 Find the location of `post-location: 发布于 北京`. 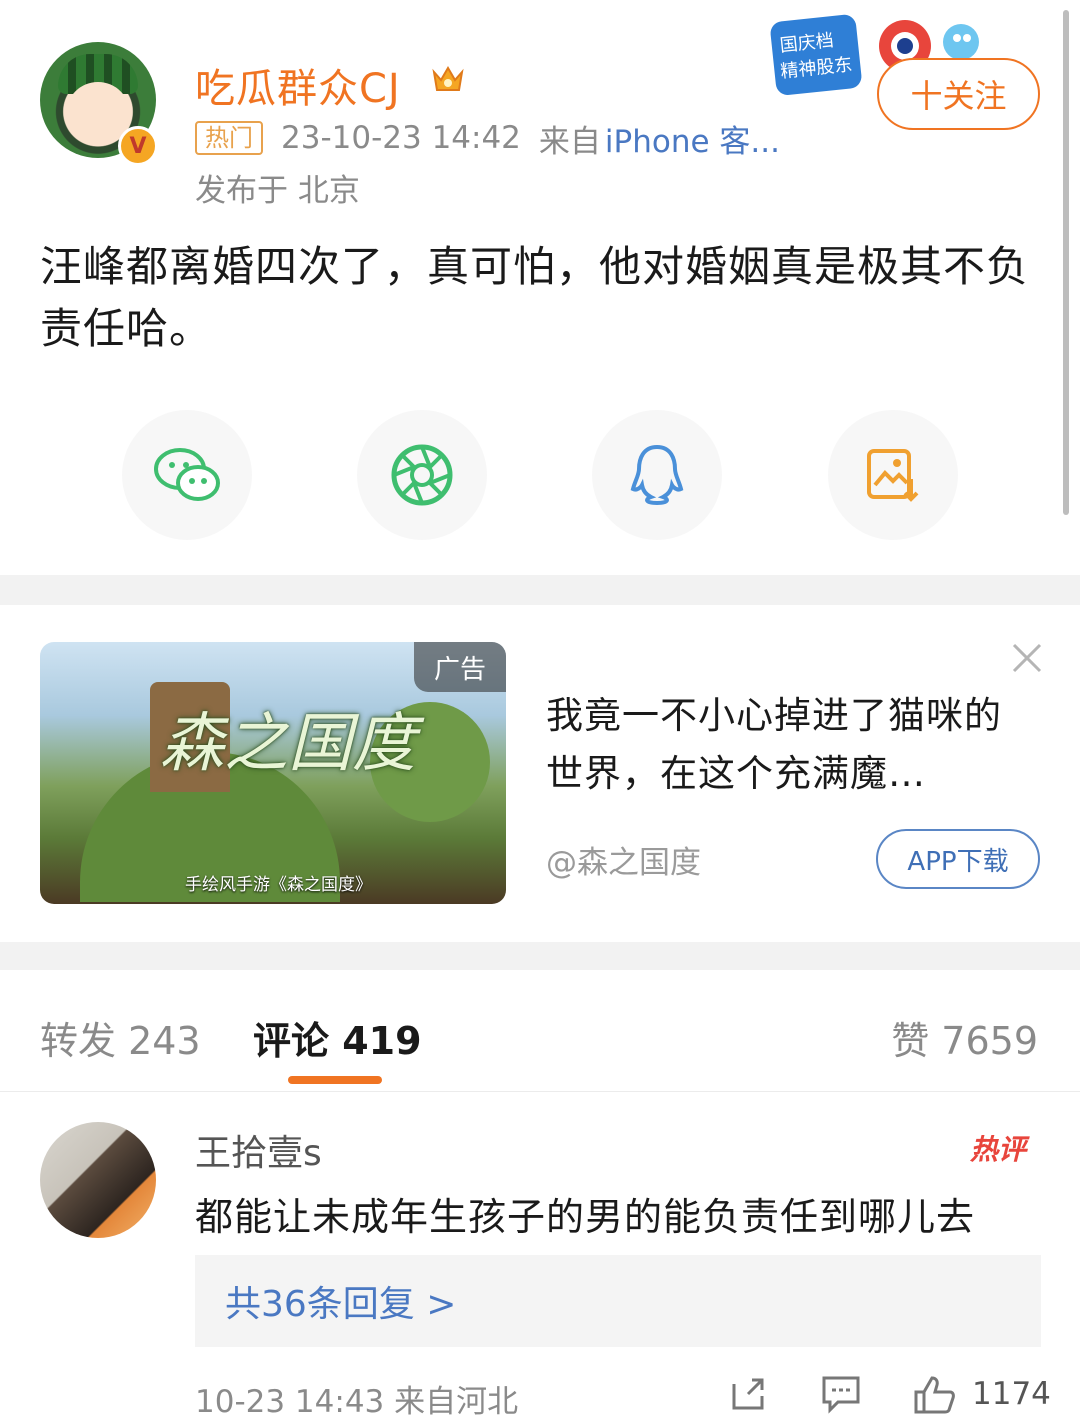

post-location: 发布于 北京 is located at coordinates (277, 191).